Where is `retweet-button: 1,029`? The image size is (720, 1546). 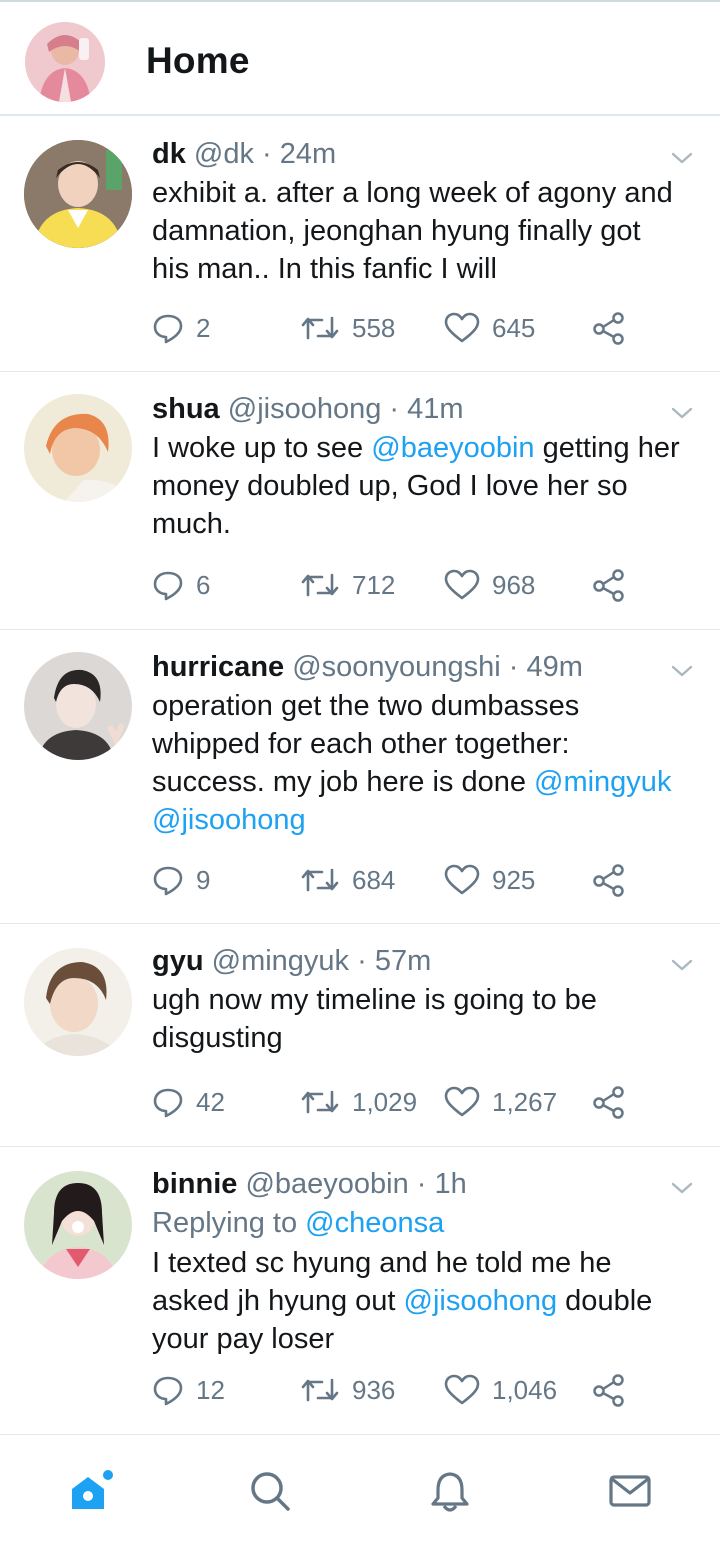
retweet-button: 1,029 is located at coordinates (358, 1102).